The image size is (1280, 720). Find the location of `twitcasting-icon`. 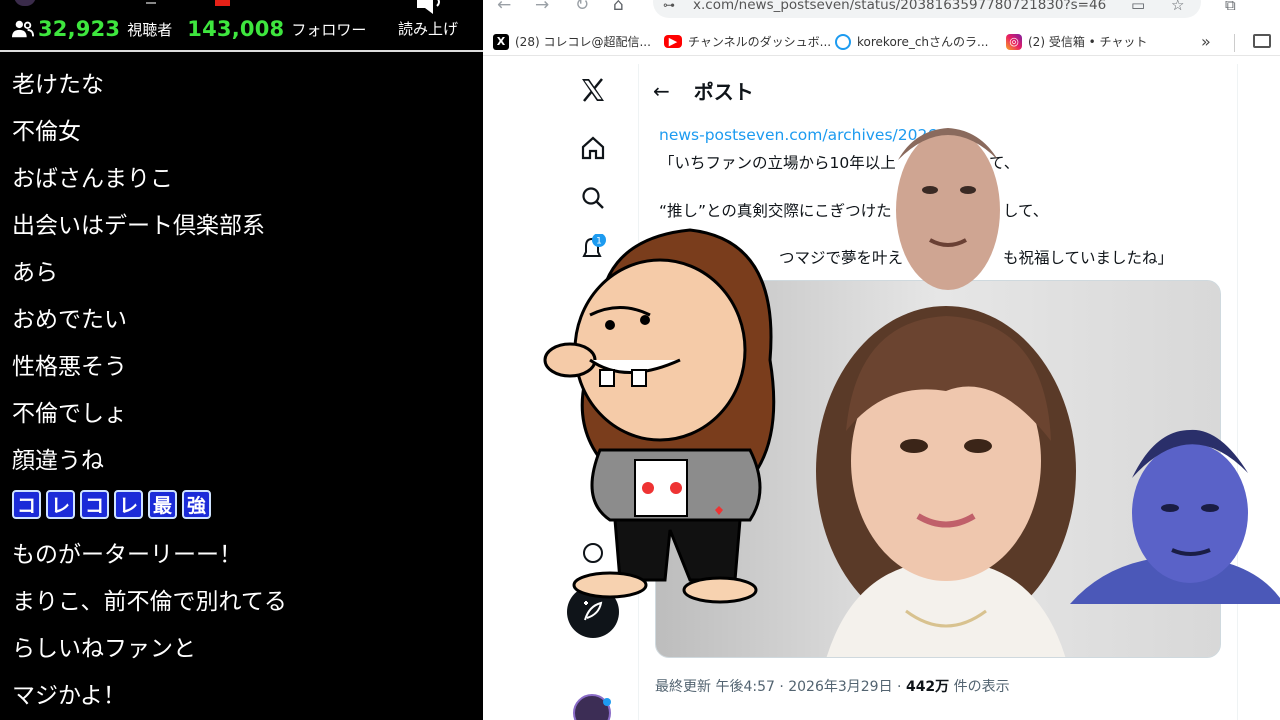

twitcasting-icon is located at coordinates (843, 41).